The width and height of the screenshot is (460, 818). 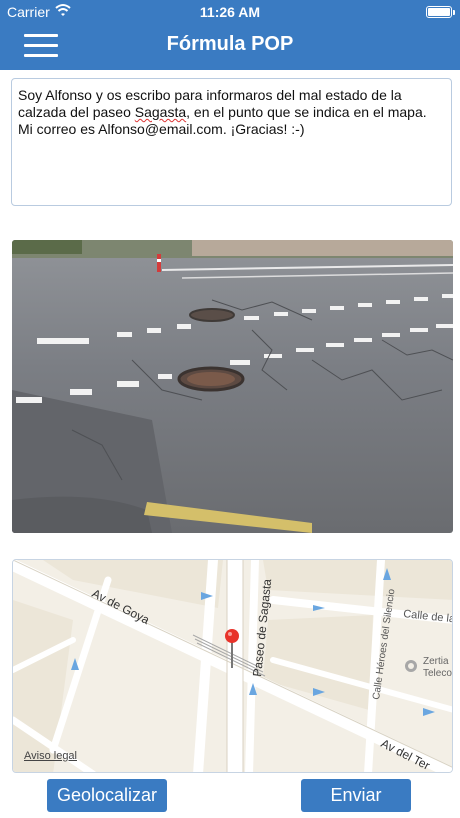 I want to click on battery-nub, so click(x=454, y=12).